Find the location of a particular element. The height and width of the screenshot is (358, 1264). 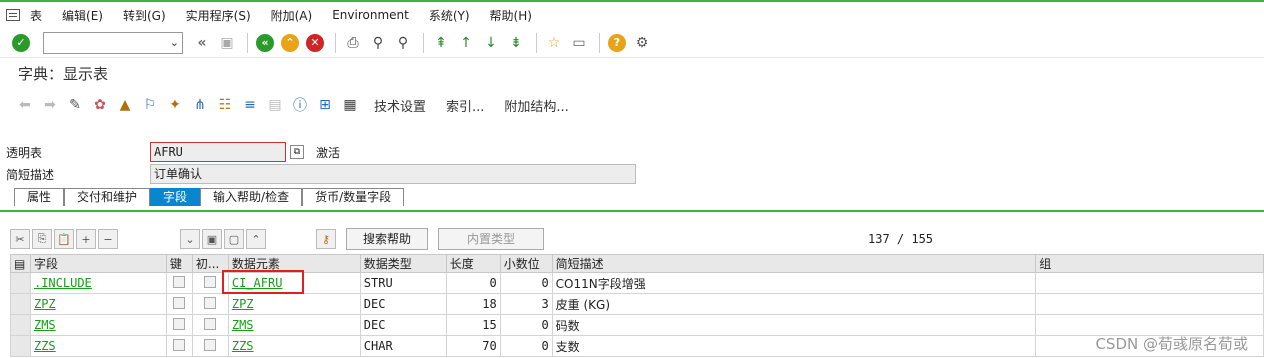

row-counter: 137 / 155 is located at coordinates (901, 239).